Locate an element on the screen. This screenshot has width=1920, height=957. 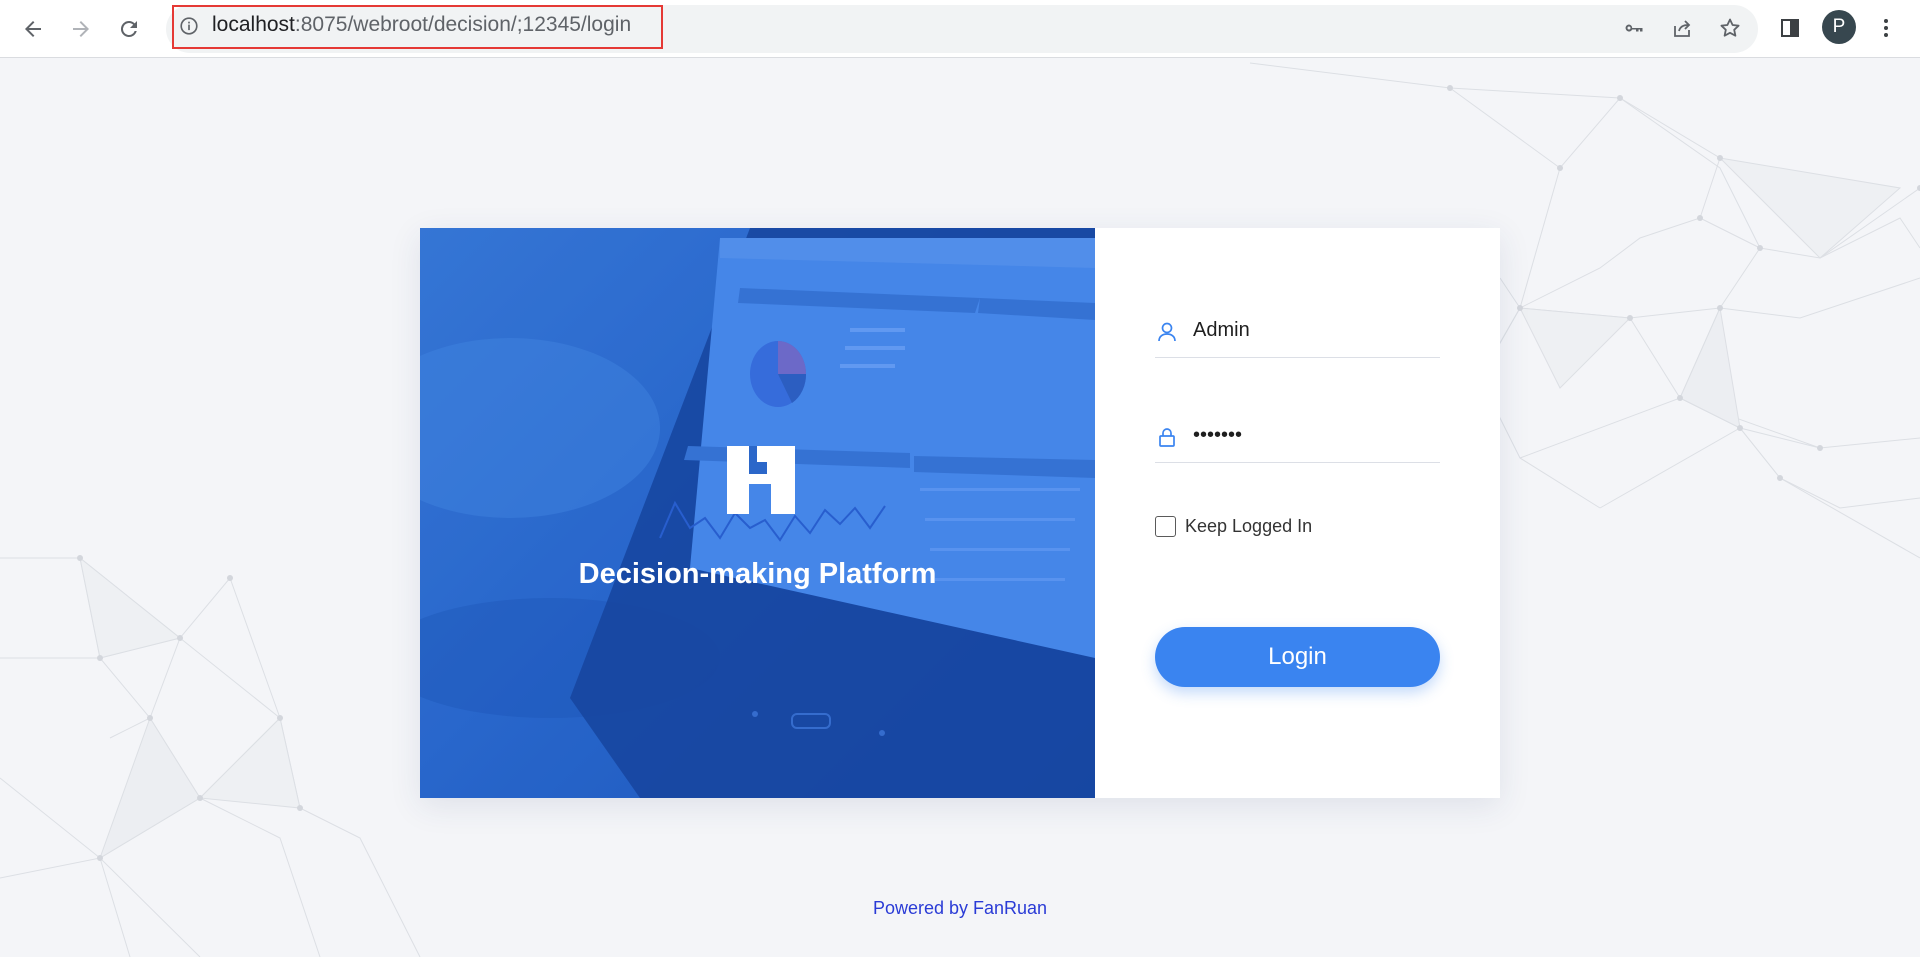
kebab-menu-icon is located at coordinates (1886, 28).